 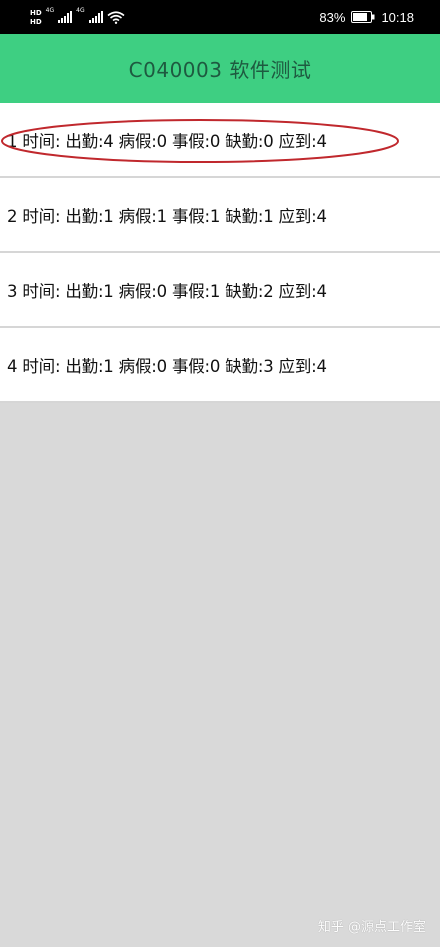 I want to click on status-icons-right: 83% 10:18, so click(x=366, y=17).